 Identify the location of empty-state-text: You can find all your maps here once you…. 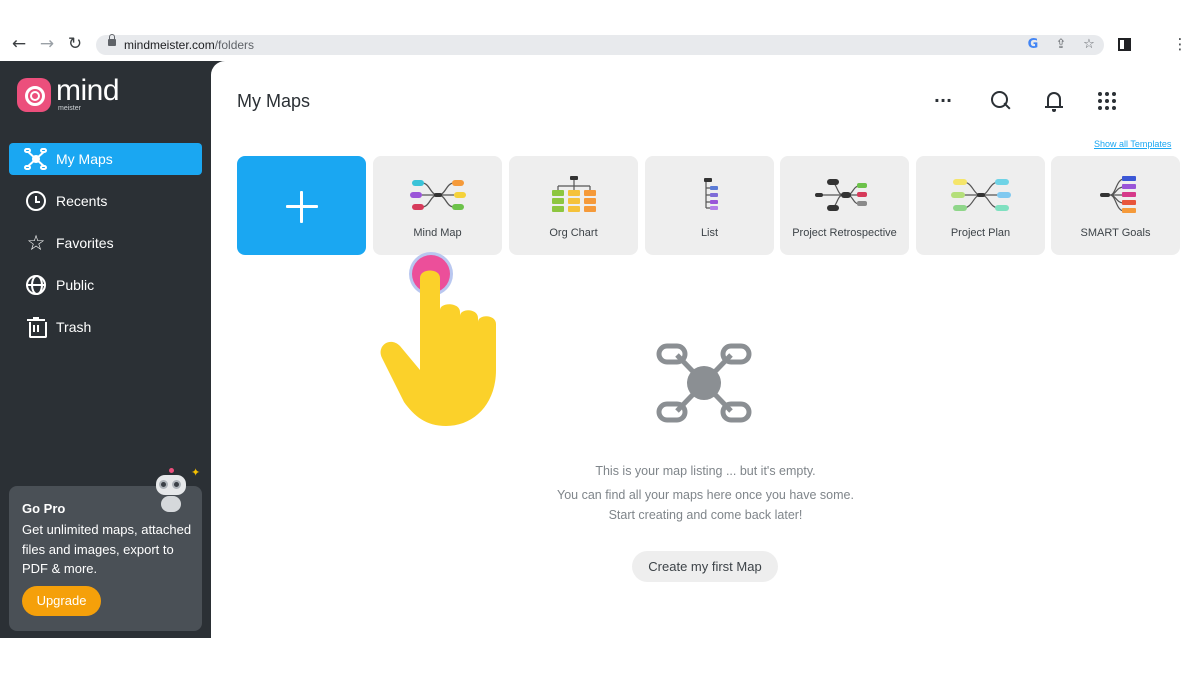
(705, 495).